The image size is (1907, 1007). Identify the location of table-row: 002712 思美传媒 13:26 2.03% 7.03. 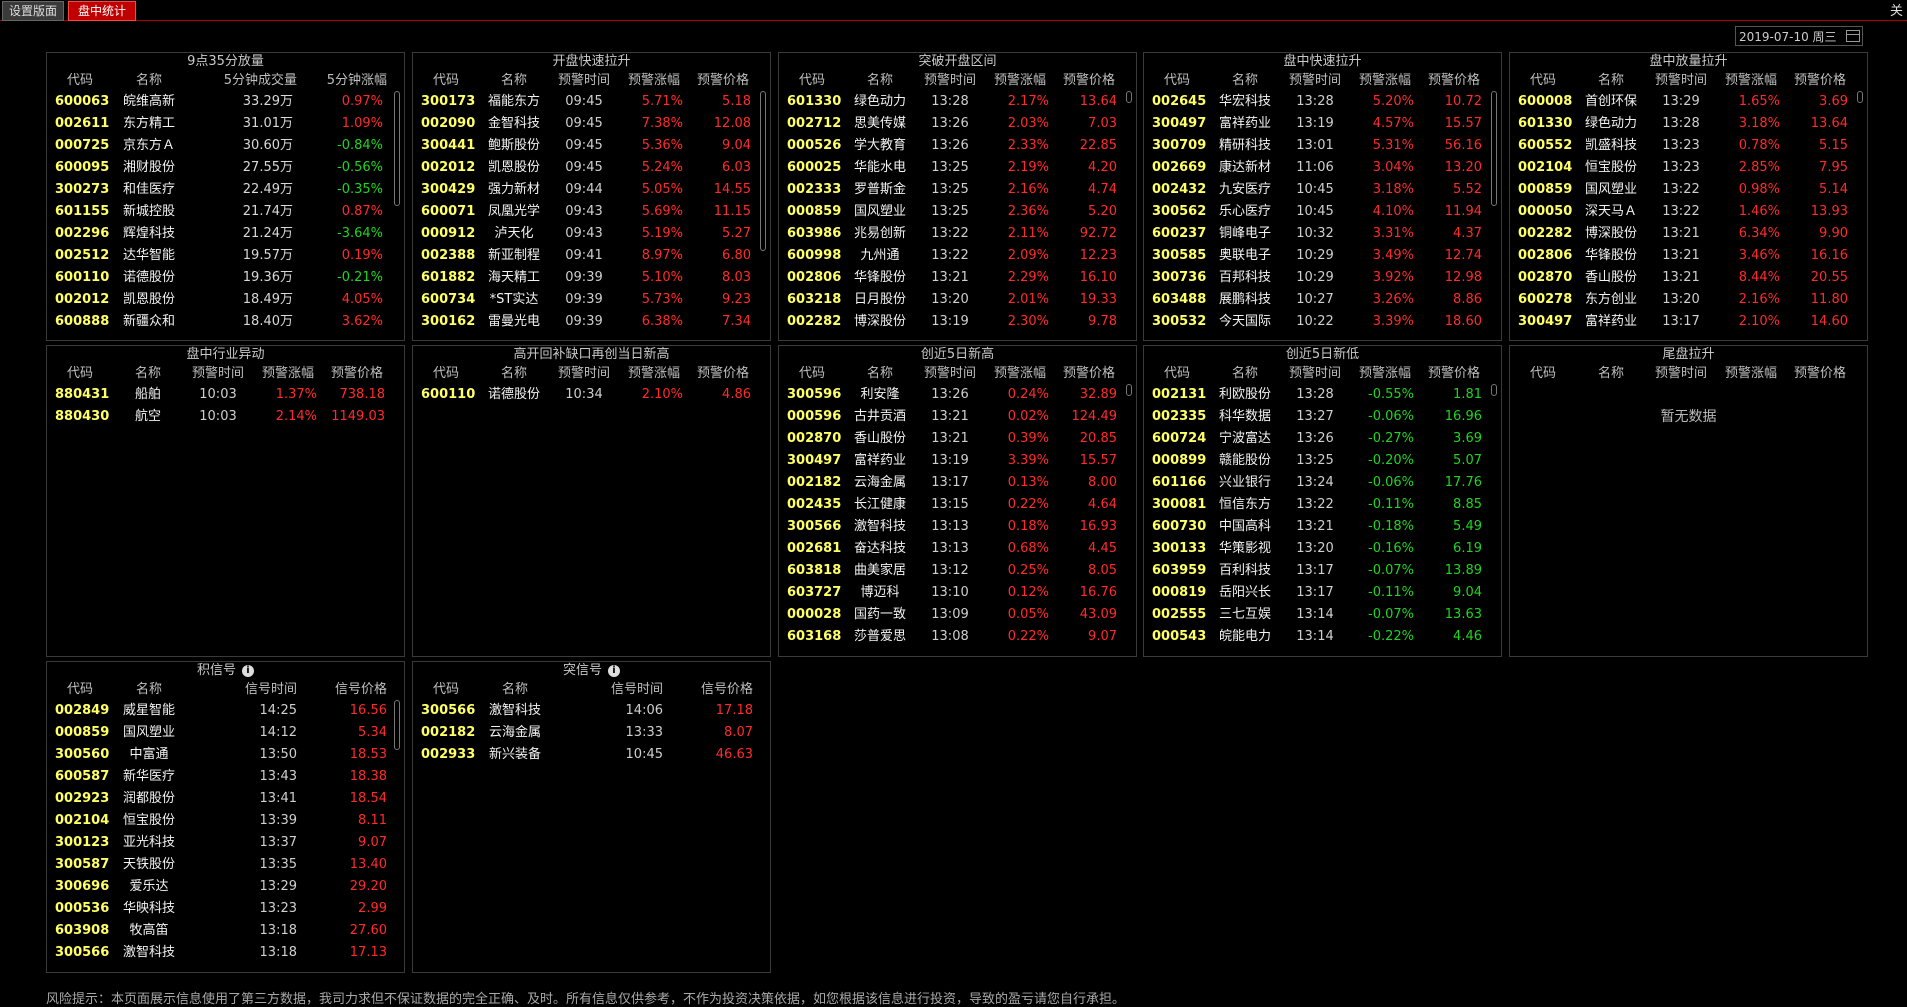
(957, 124).